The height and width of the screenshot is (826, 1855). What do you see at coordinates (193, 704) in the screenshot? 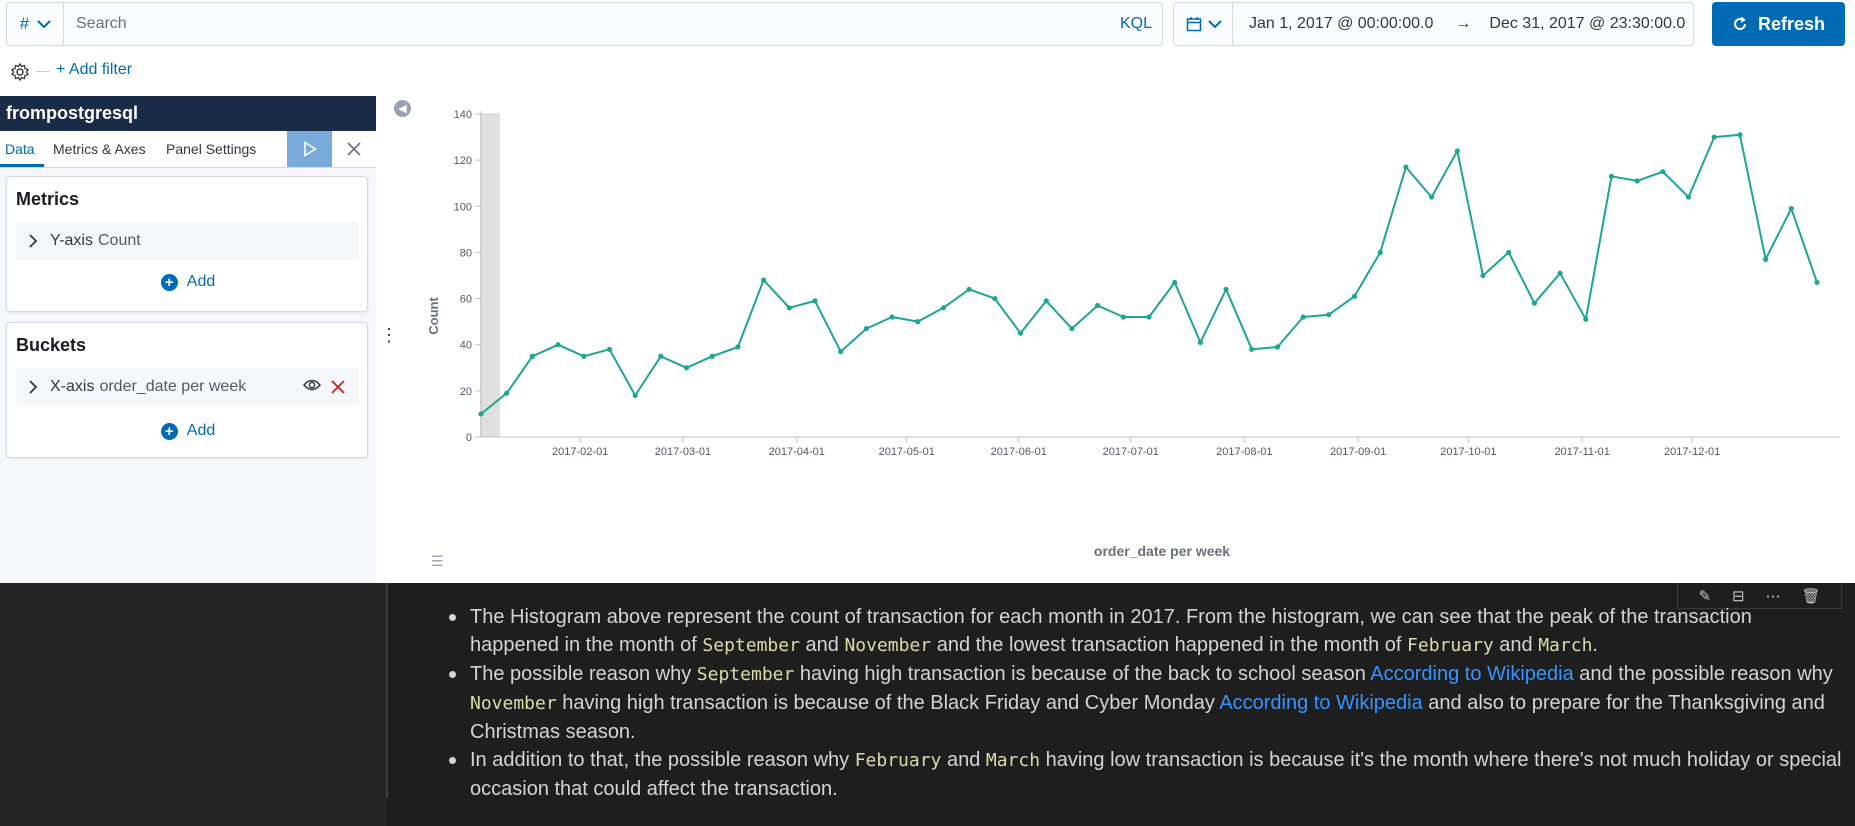
I see `notebook-left-pane` at bounding box center [193, 704].